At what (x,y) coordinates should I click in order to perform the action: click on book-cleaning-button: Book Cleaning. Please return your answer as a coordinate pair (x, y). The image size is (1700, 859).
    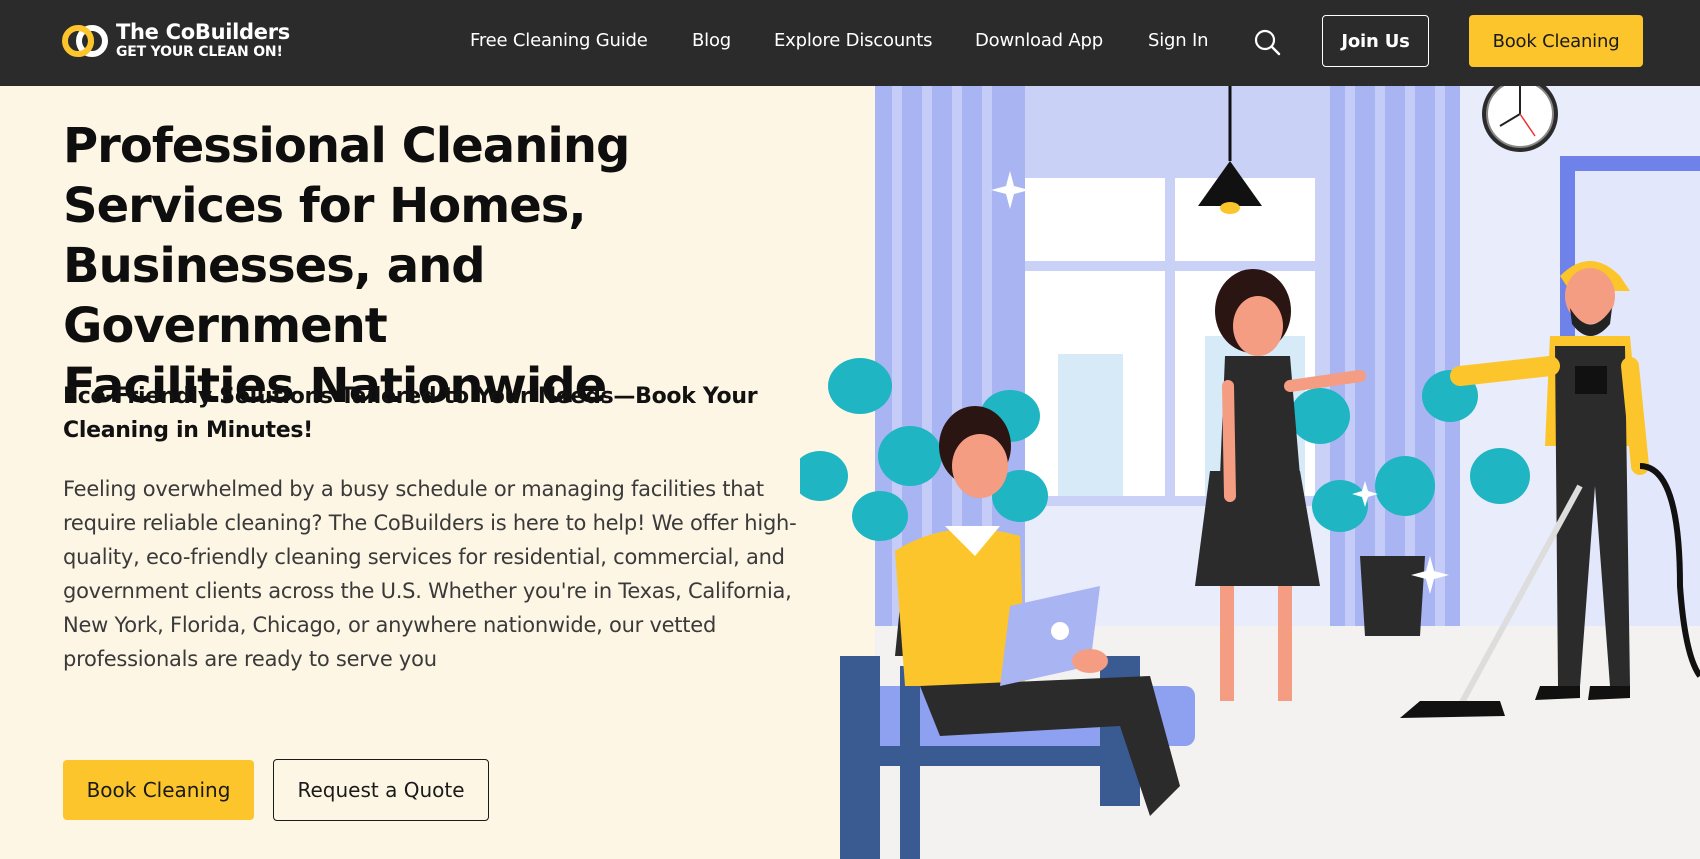
    Looking at the image, I should click on (158, 790).